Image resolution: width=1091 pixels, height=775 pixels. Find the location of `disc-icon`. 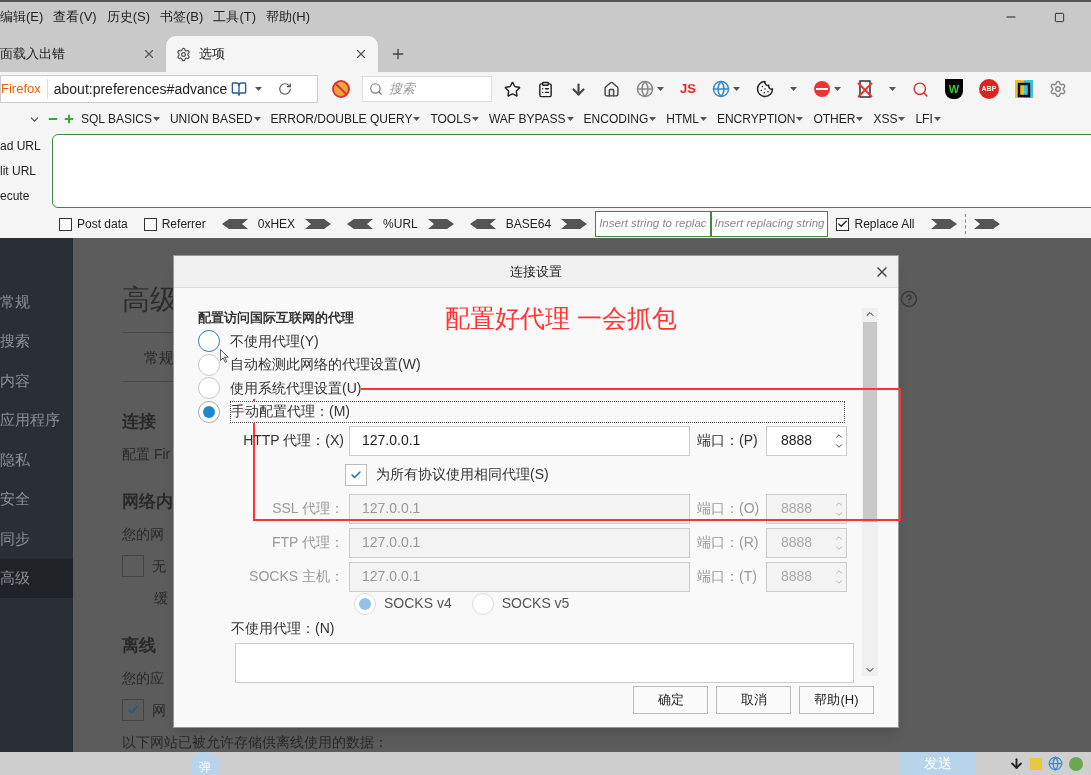

disc-icon is located at coordinates (821, 89).